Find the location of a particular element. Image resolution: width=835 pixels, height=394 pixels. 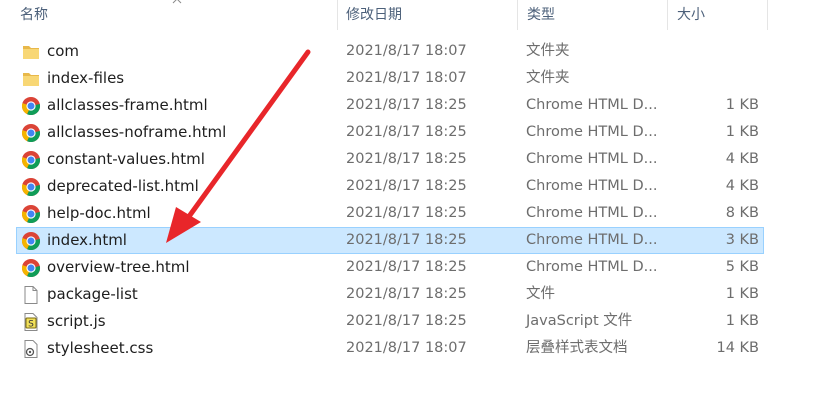

file-size: 5 KB is located at coordinates (742, 267).